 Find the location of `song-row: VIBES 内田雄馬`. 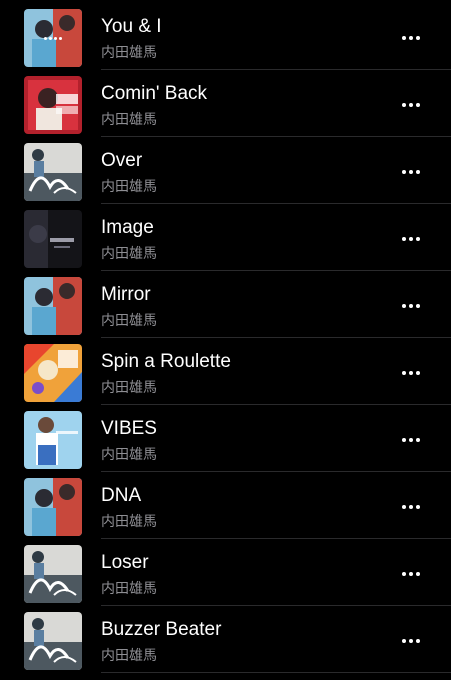

song-row: VIBES 内田雄馬 is located at coordinates (225, 438).